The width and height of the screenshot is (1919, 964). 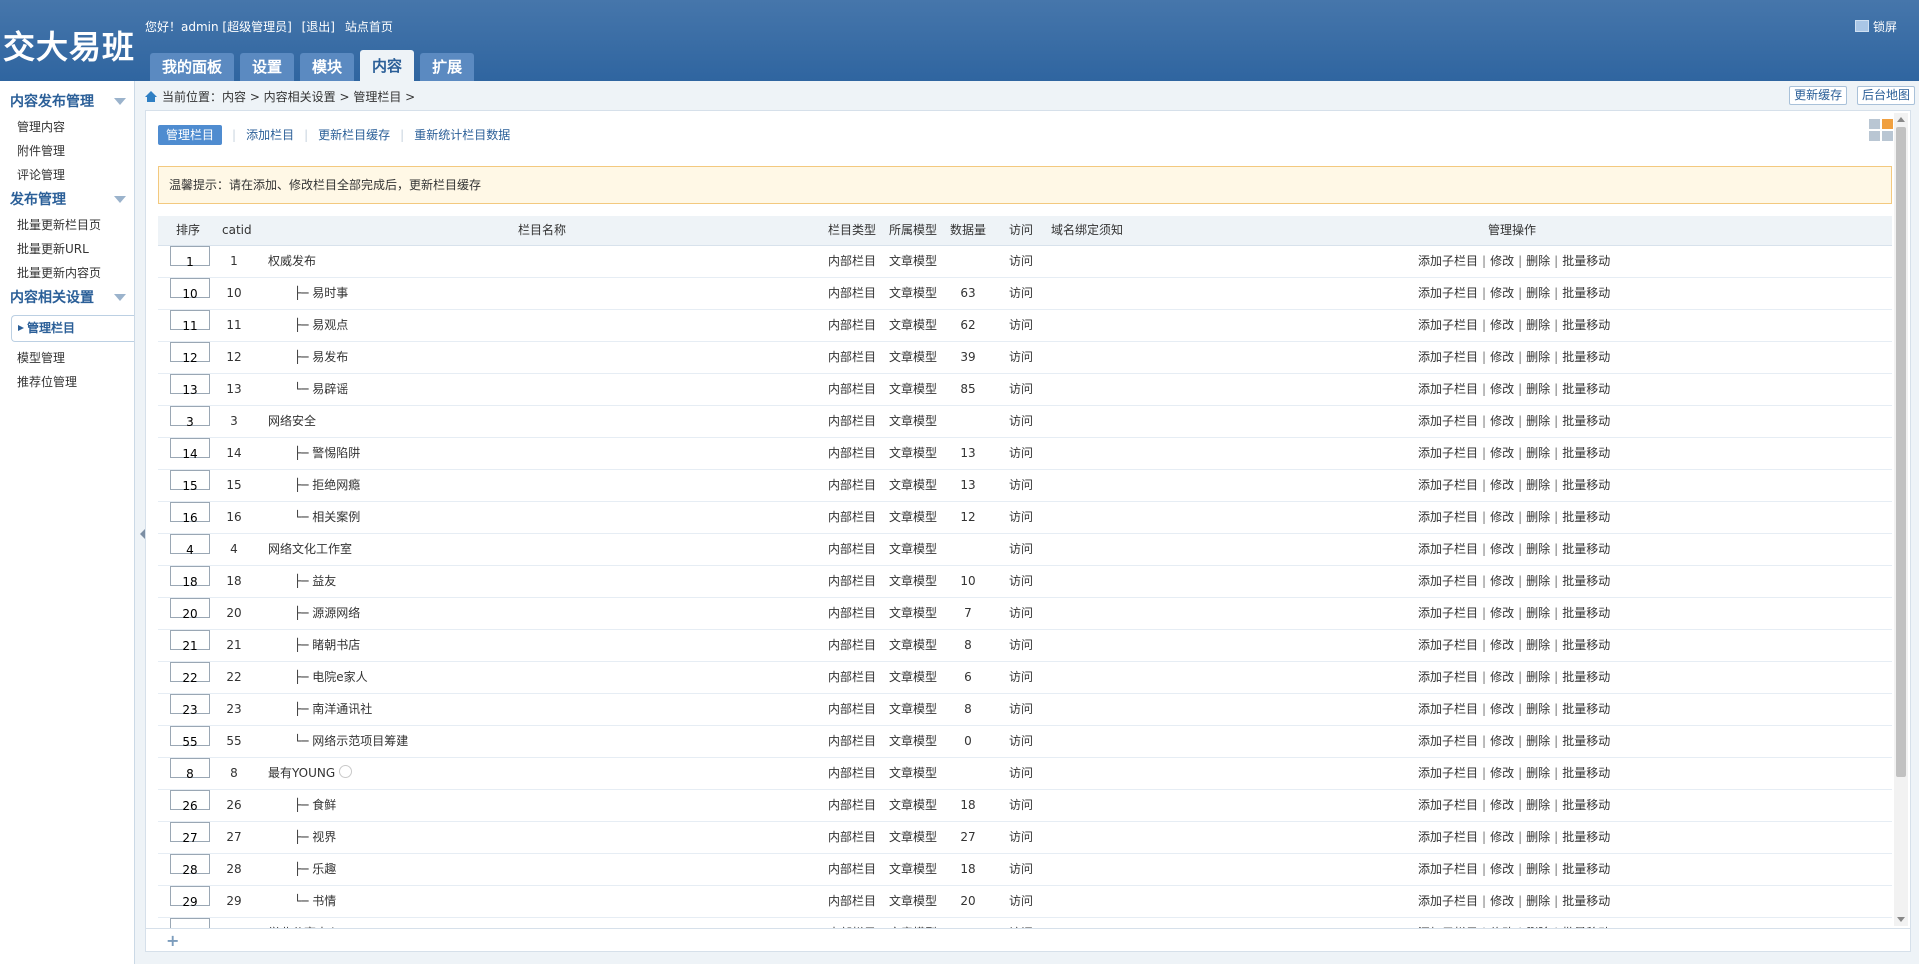 I want to click on layout-toggle-icon, so click(x=1882, y=131).